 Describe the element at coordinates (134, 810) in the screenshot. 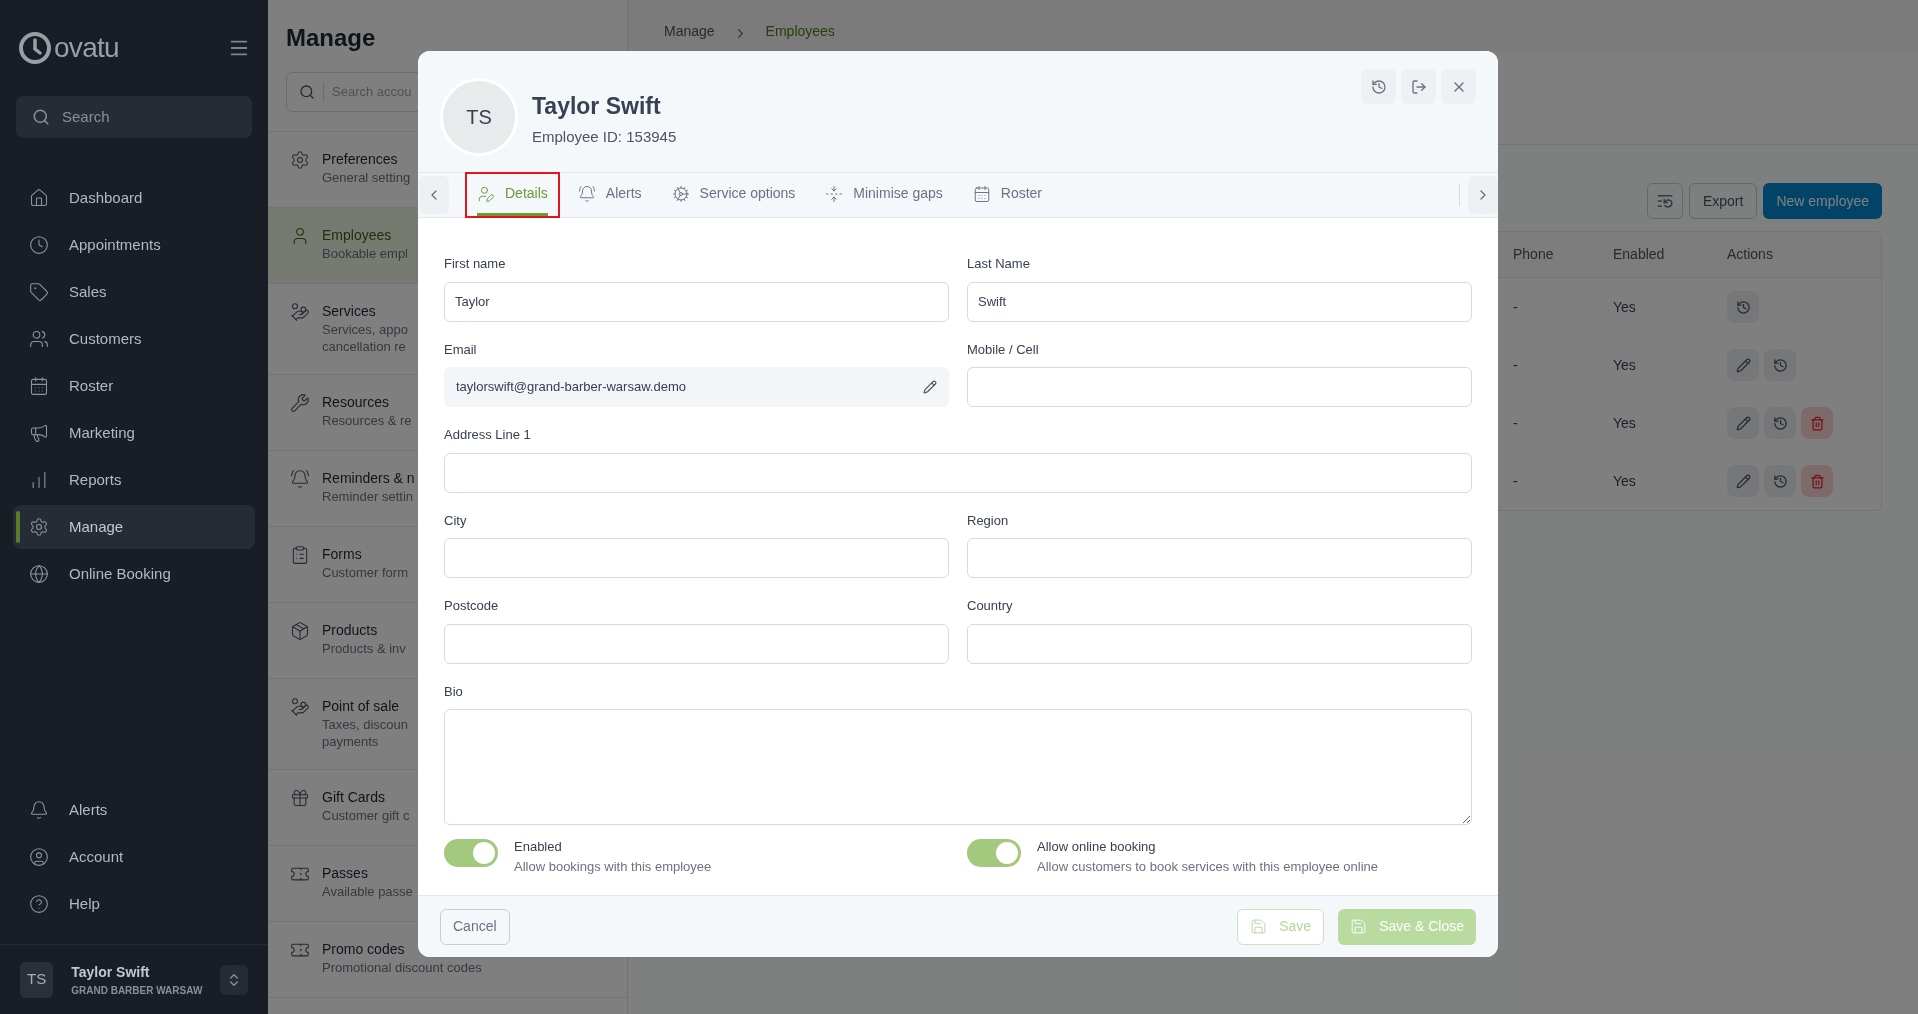

I see `nav-item: Alerts` at that location.